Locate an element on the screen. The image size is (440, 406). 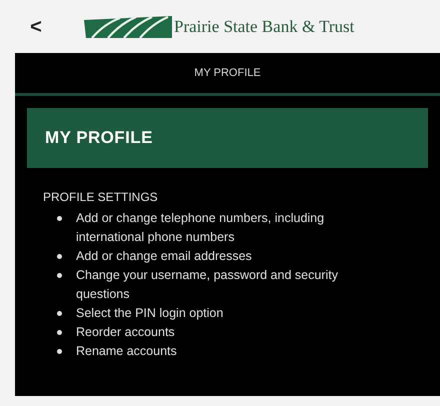
page-title: MY PROFILE is located at coordinates (227, 73).